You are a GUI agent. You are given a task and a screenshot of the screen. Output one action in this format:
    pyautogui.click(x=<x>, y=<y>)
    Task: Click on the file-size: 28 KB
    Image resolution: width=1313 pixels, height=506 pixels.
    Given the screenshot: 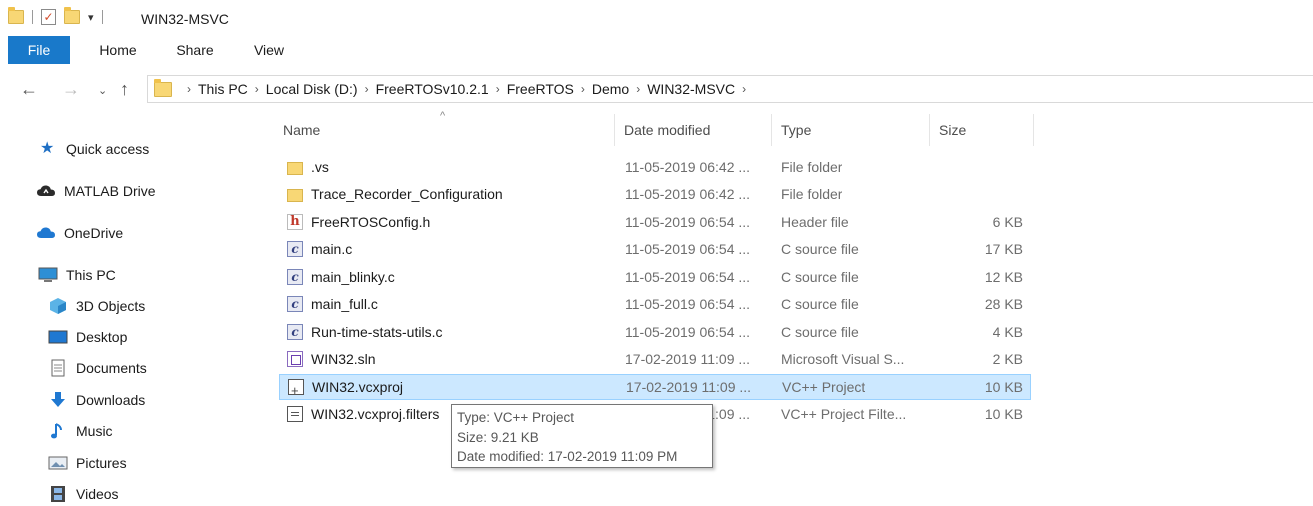 What is the action you would take?
    pyautogui.click(x=1003, y=304)
    